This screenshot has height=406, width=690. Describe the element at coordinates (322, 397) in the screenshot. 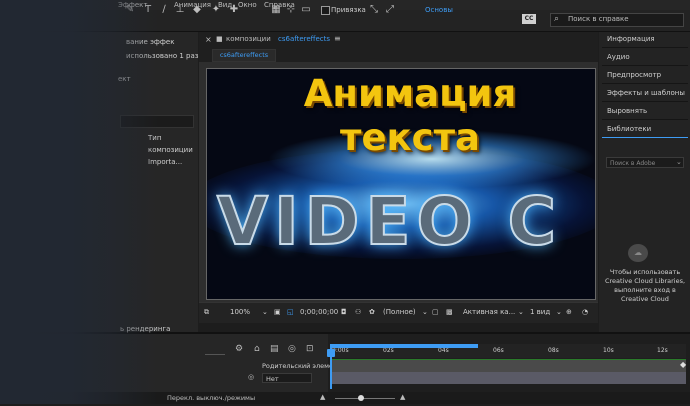

I see `zoom-out-icon: ▲` at that location.